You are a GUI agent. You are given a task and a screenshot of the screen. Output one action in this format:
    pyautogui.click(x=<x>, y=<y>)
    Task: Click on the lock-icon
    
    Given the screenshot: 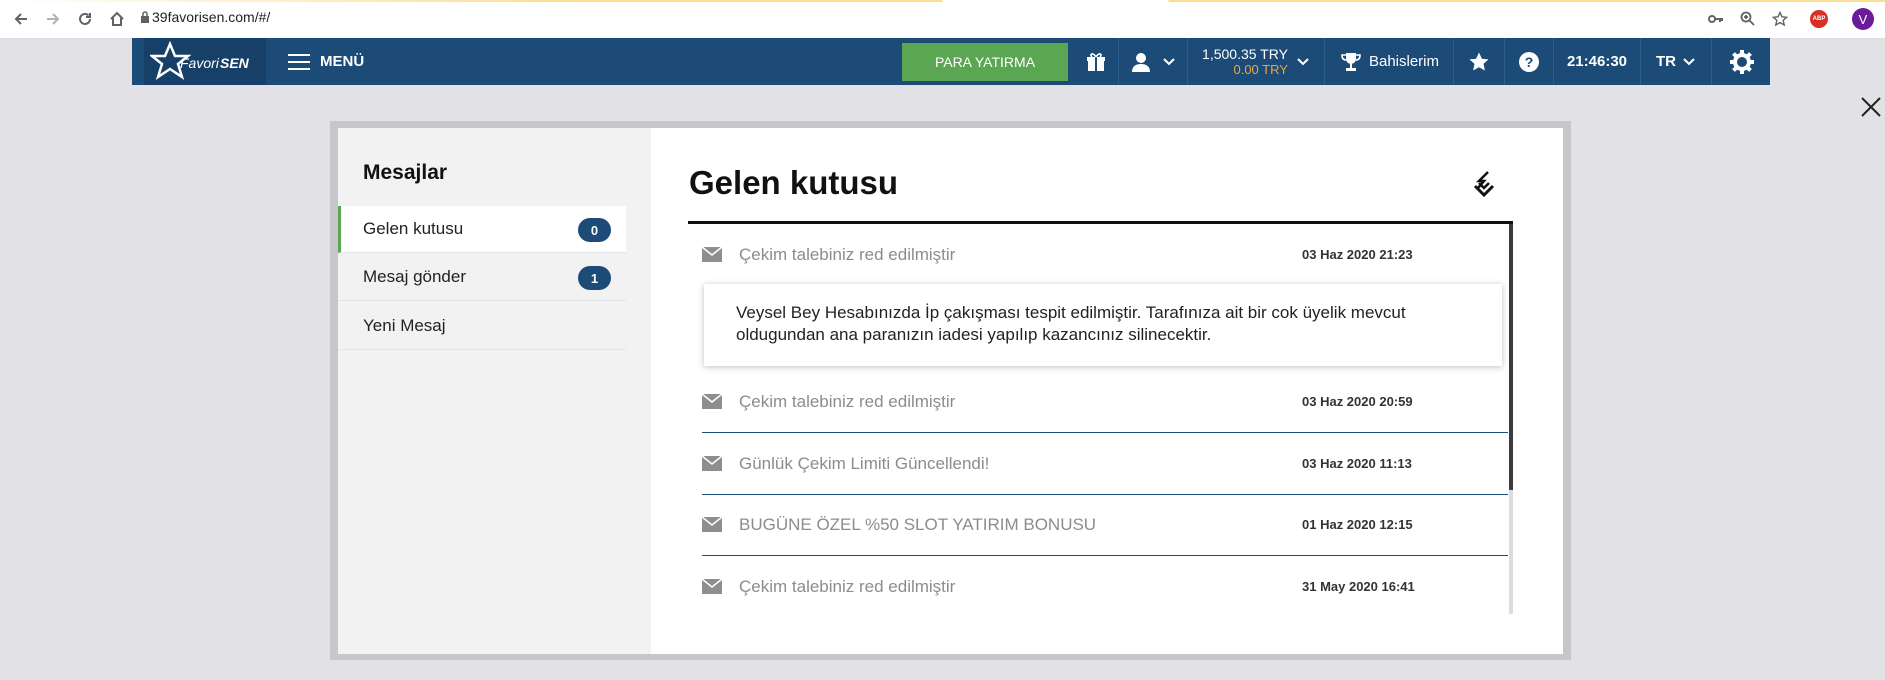 What is the action you would take?
    pyautogui.click(x=145, y=17)
    